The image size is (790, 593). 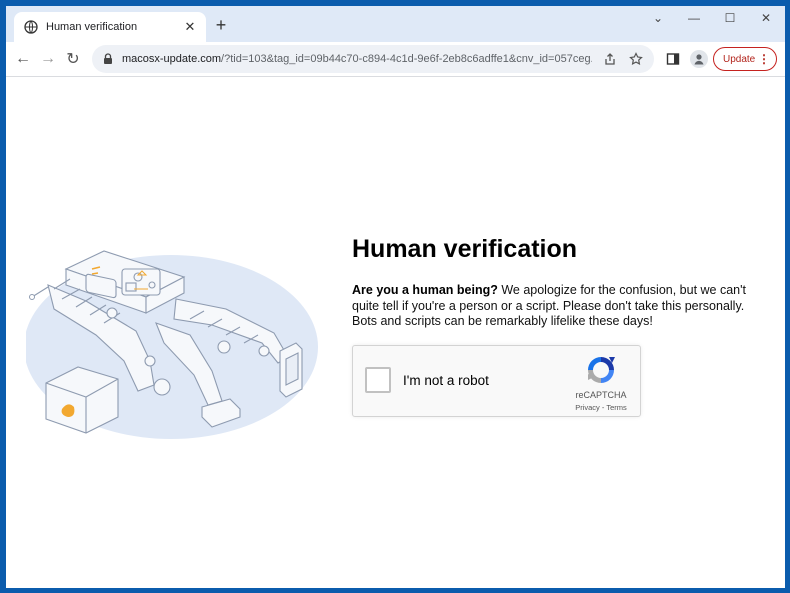 What do you see at coordinates (92, 27) in the screenshot?
I see `tab-title: Human verification` at bounding box center [92, 27].